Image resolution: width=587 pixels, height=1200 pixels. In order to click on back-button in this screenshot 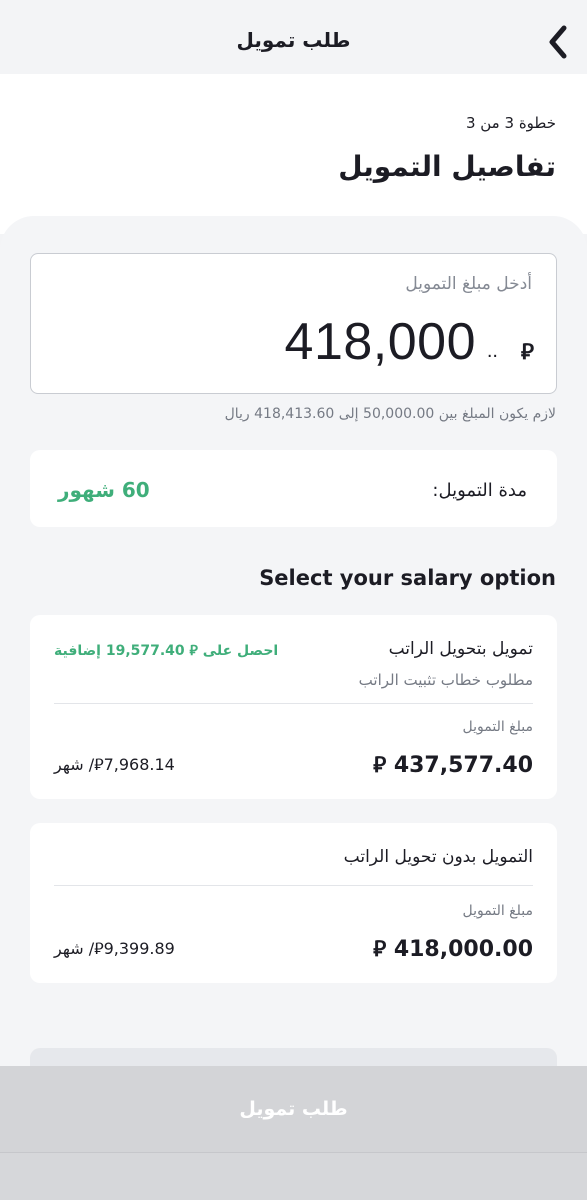, I will do `click(558, 42)`.